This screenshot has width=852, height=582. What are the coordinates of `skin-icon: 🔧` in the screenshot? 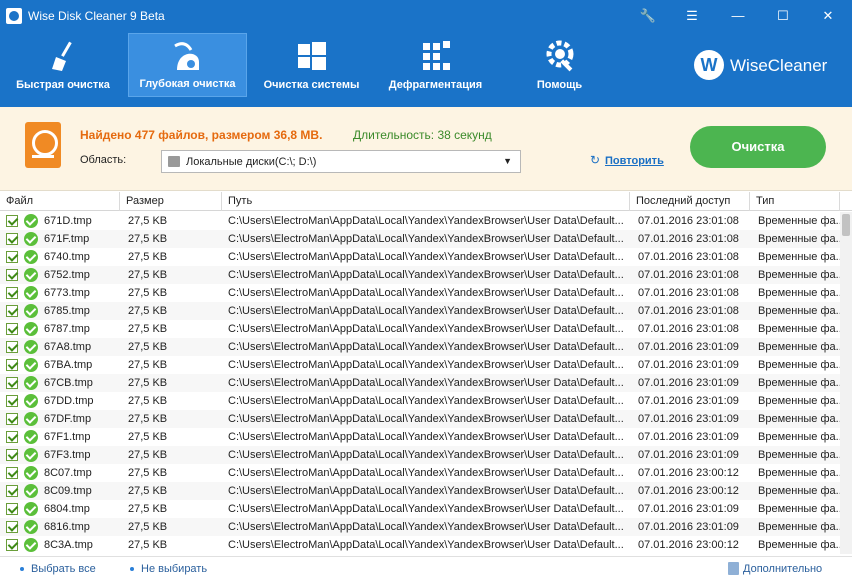 It's located at (648, 16).